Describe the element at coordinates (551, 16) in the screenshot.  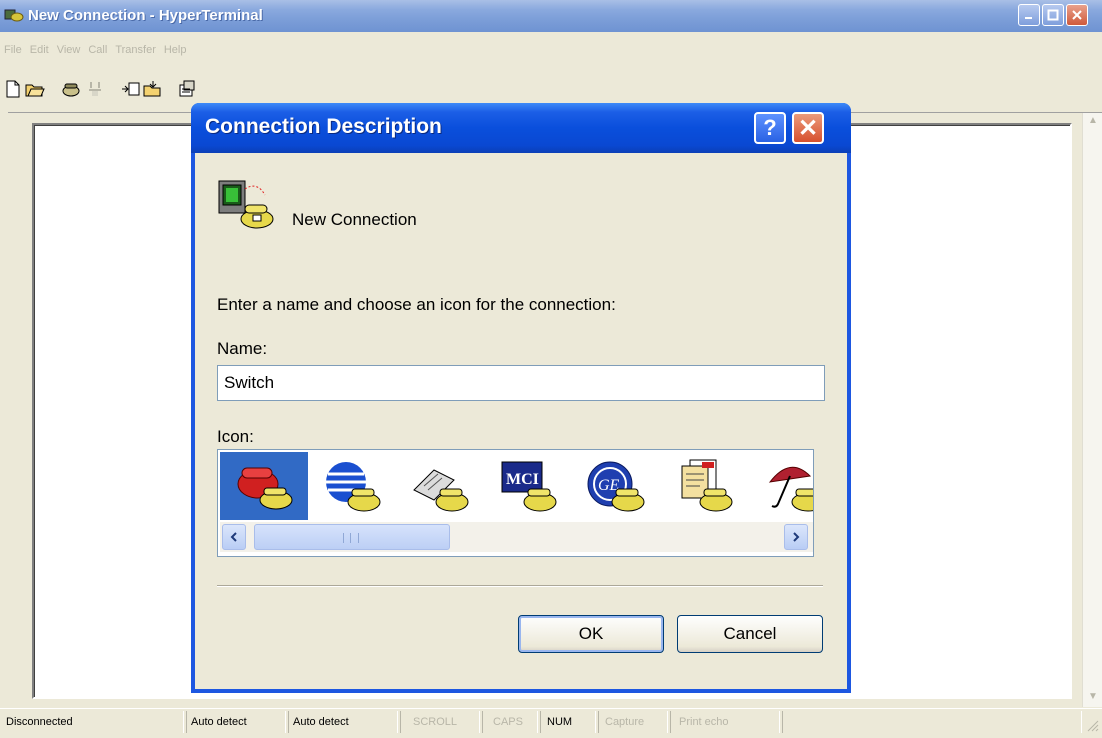
I see `main-titlebar: New Connection - HyperTerminal` at that location.